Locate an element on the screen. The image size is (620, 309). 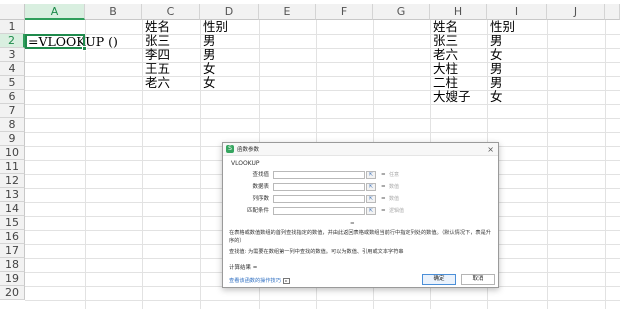
column-header-d: D is located at coordinates (229, 12).